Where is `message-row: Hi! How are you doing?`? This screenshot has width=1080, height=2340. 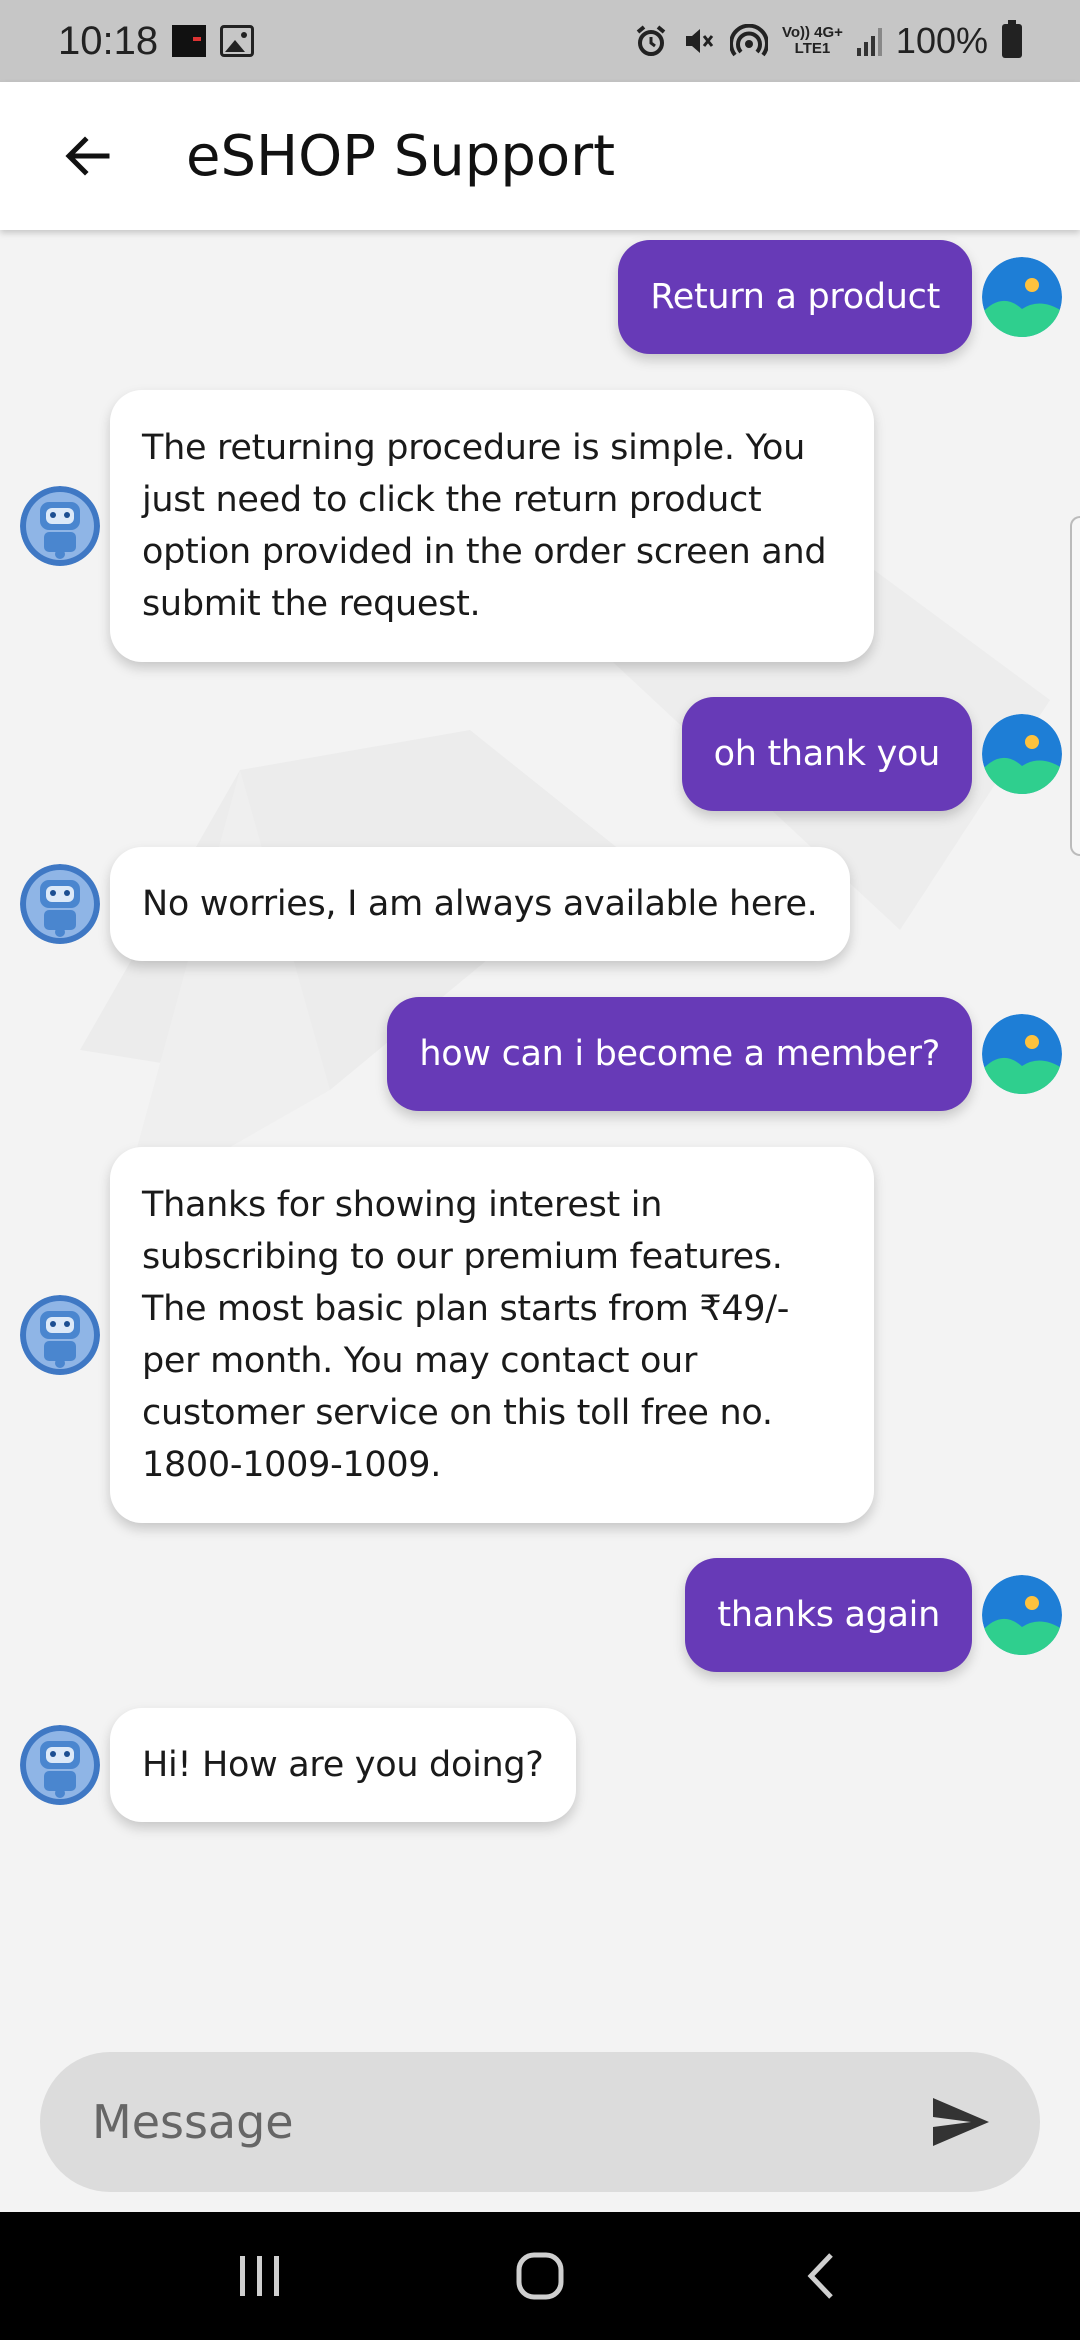 message-row: Hi! How are you doing? is located at coordinates (298, 1765).